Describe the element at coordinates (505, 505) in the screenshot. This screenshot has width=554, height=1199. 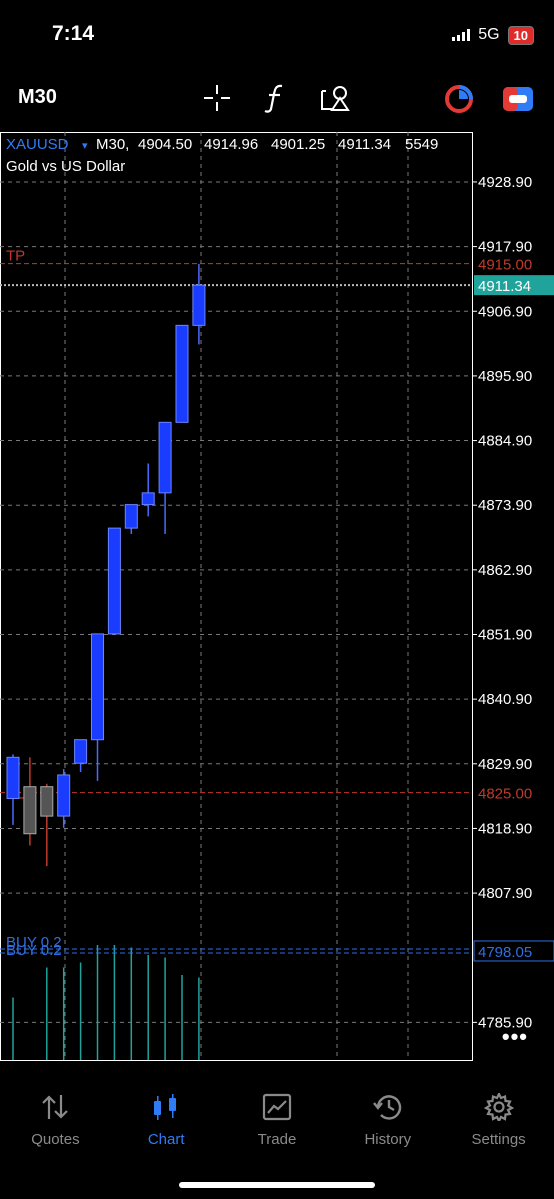
I see `price-tick-label: 4873.90` at that location.